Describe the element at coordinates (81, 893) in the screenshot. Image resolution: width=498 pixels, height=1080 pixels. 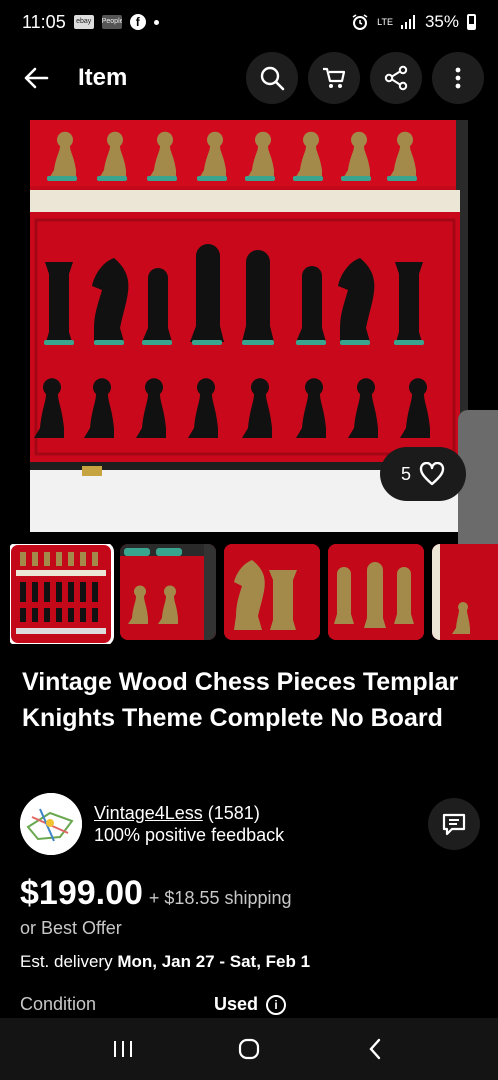
I see `price: $199.00` at that location.